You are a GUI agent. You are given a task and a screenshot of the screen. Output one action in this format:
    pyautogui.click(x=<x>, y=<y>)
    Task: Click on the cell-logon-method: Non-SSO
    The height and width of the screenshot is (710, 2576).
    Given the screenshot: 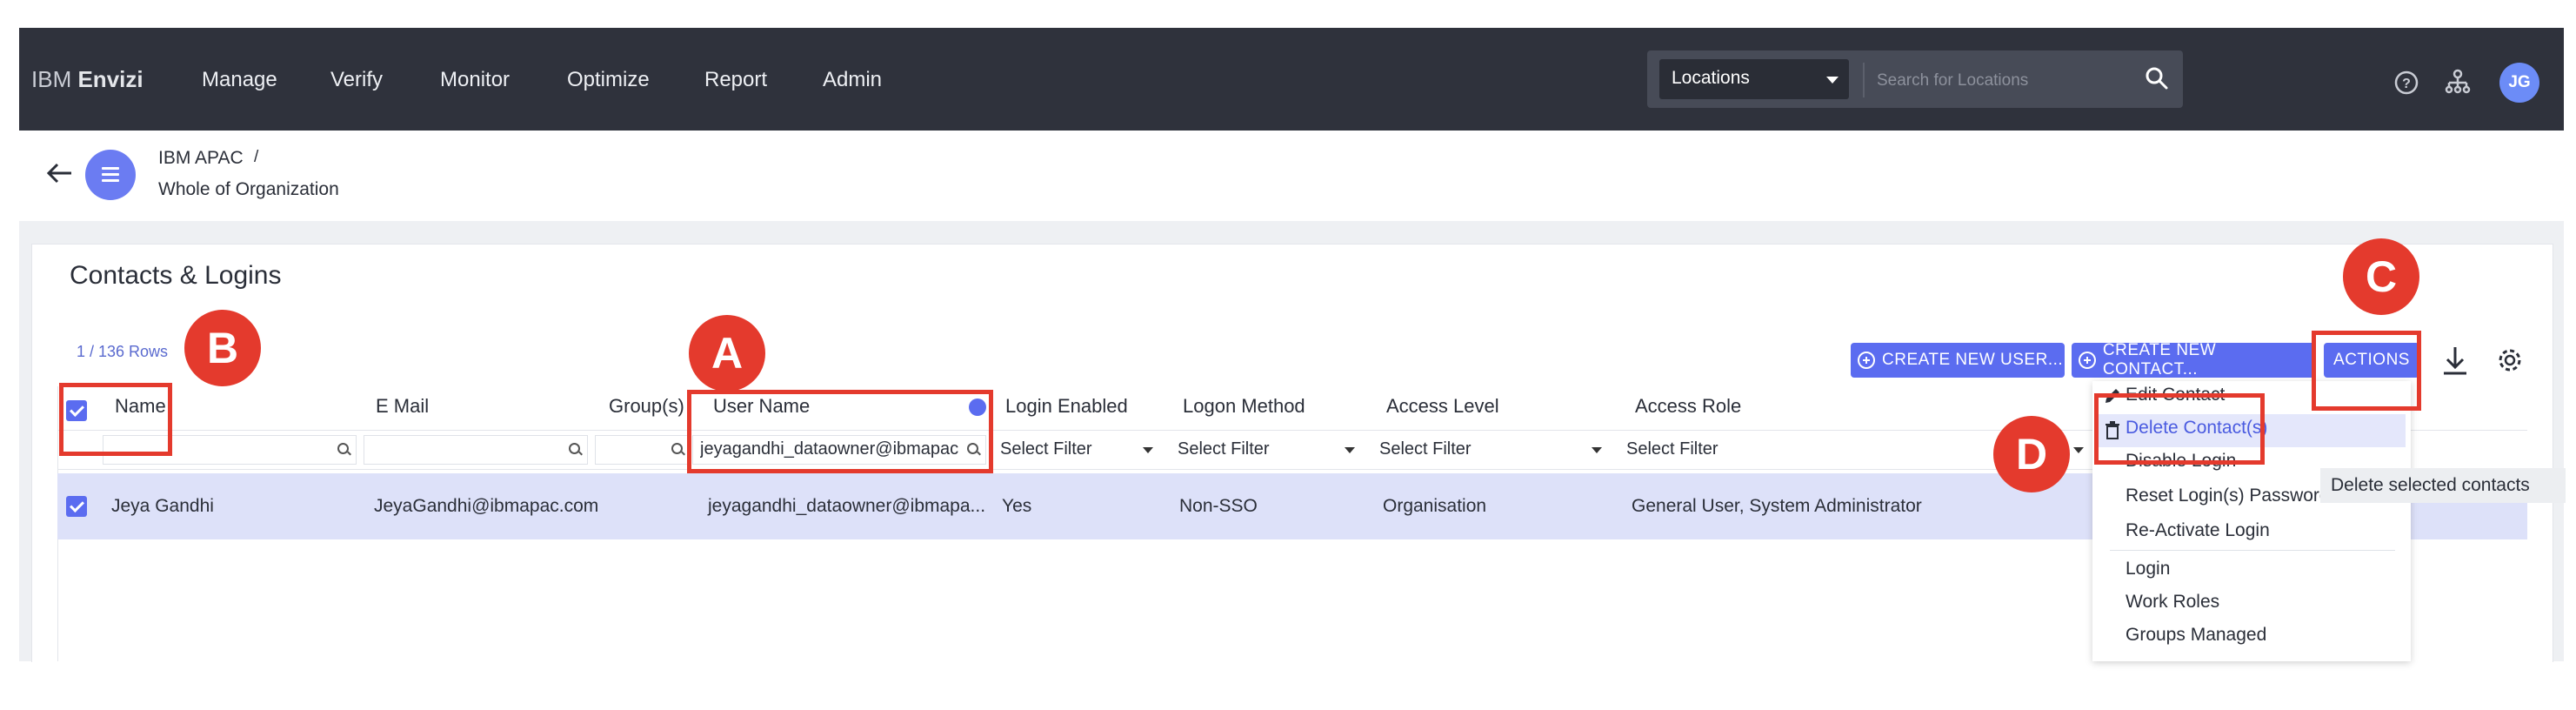 What is the action you would take?
    pyautogui.click(x=1218, y=506)
    